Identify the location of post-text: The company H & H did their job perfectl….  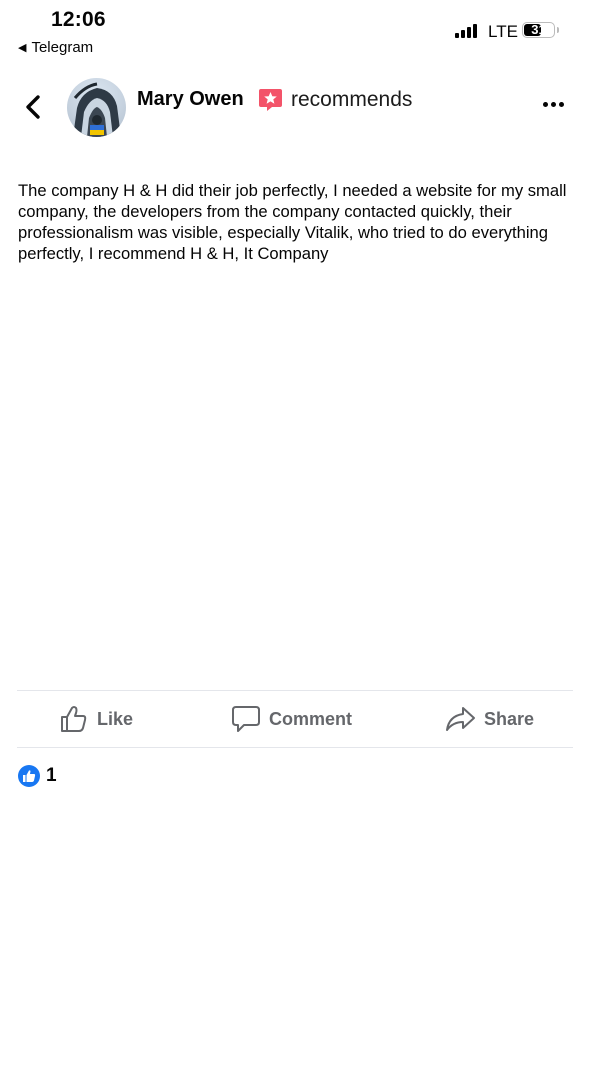
(292, 222).